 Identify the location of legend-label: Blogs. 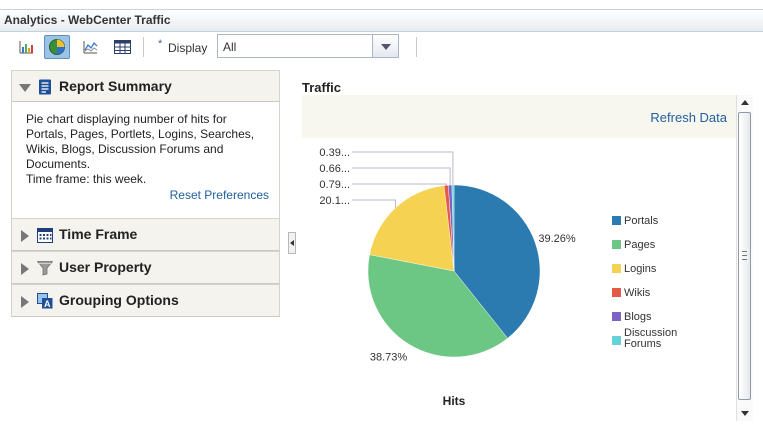
(638, 317).